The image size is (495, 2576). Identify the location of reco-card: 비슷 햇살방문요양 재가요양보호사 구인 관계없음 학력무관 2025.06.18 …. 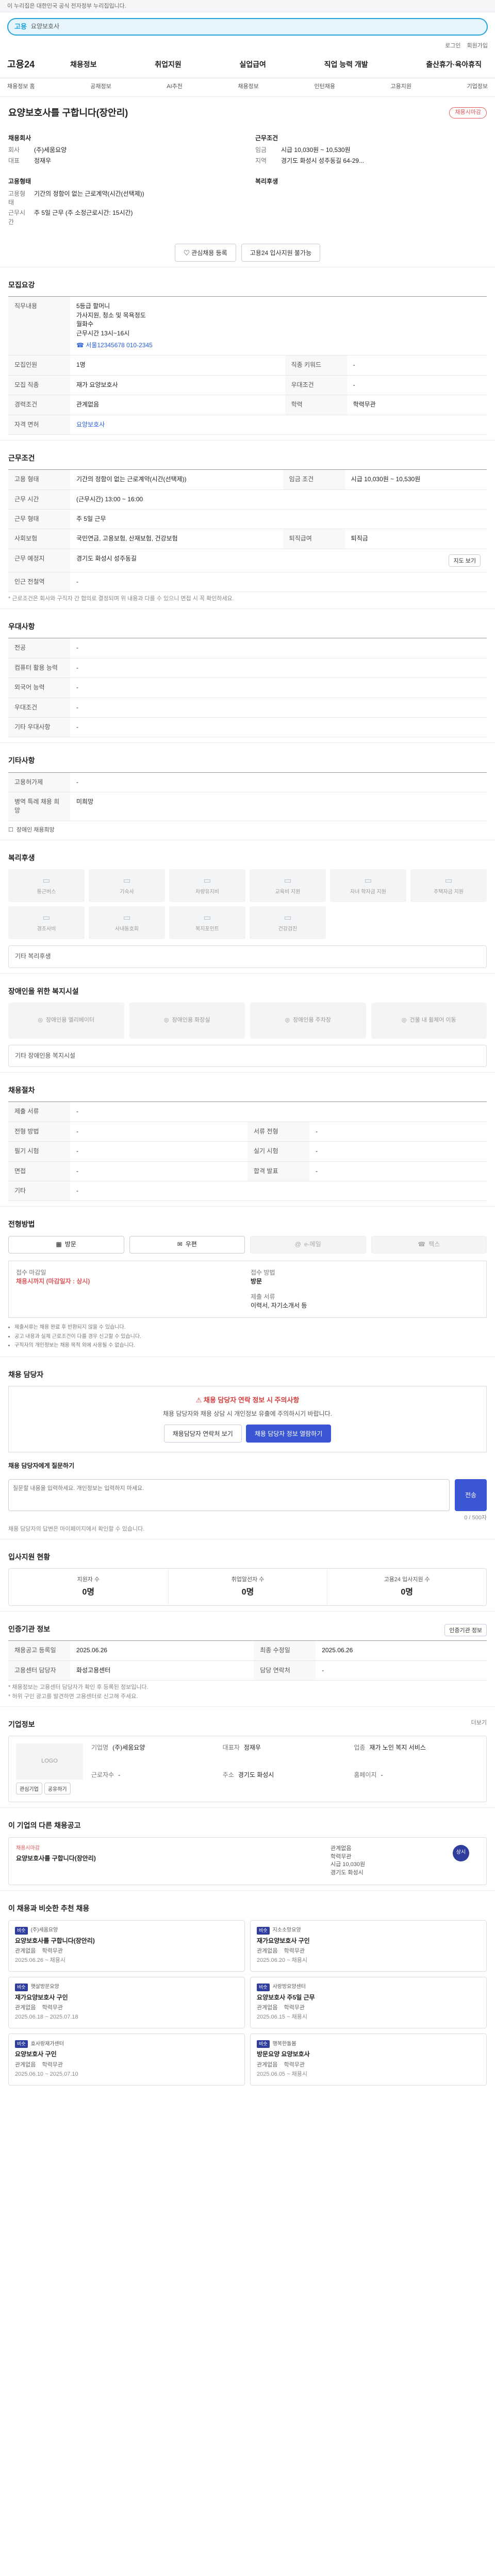
(126, 2002).